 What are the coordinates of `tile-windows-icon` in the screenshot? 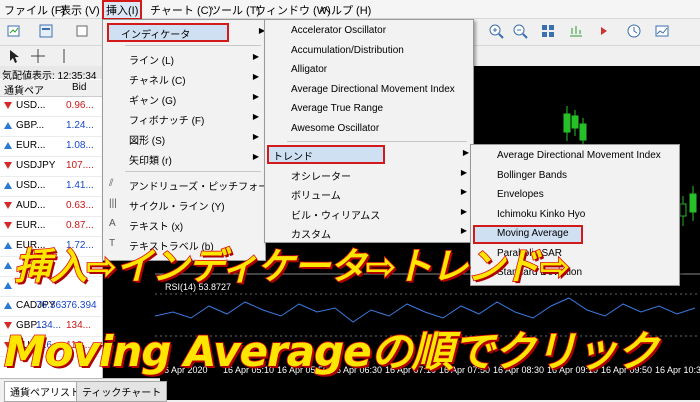 It's located at (548, 31).